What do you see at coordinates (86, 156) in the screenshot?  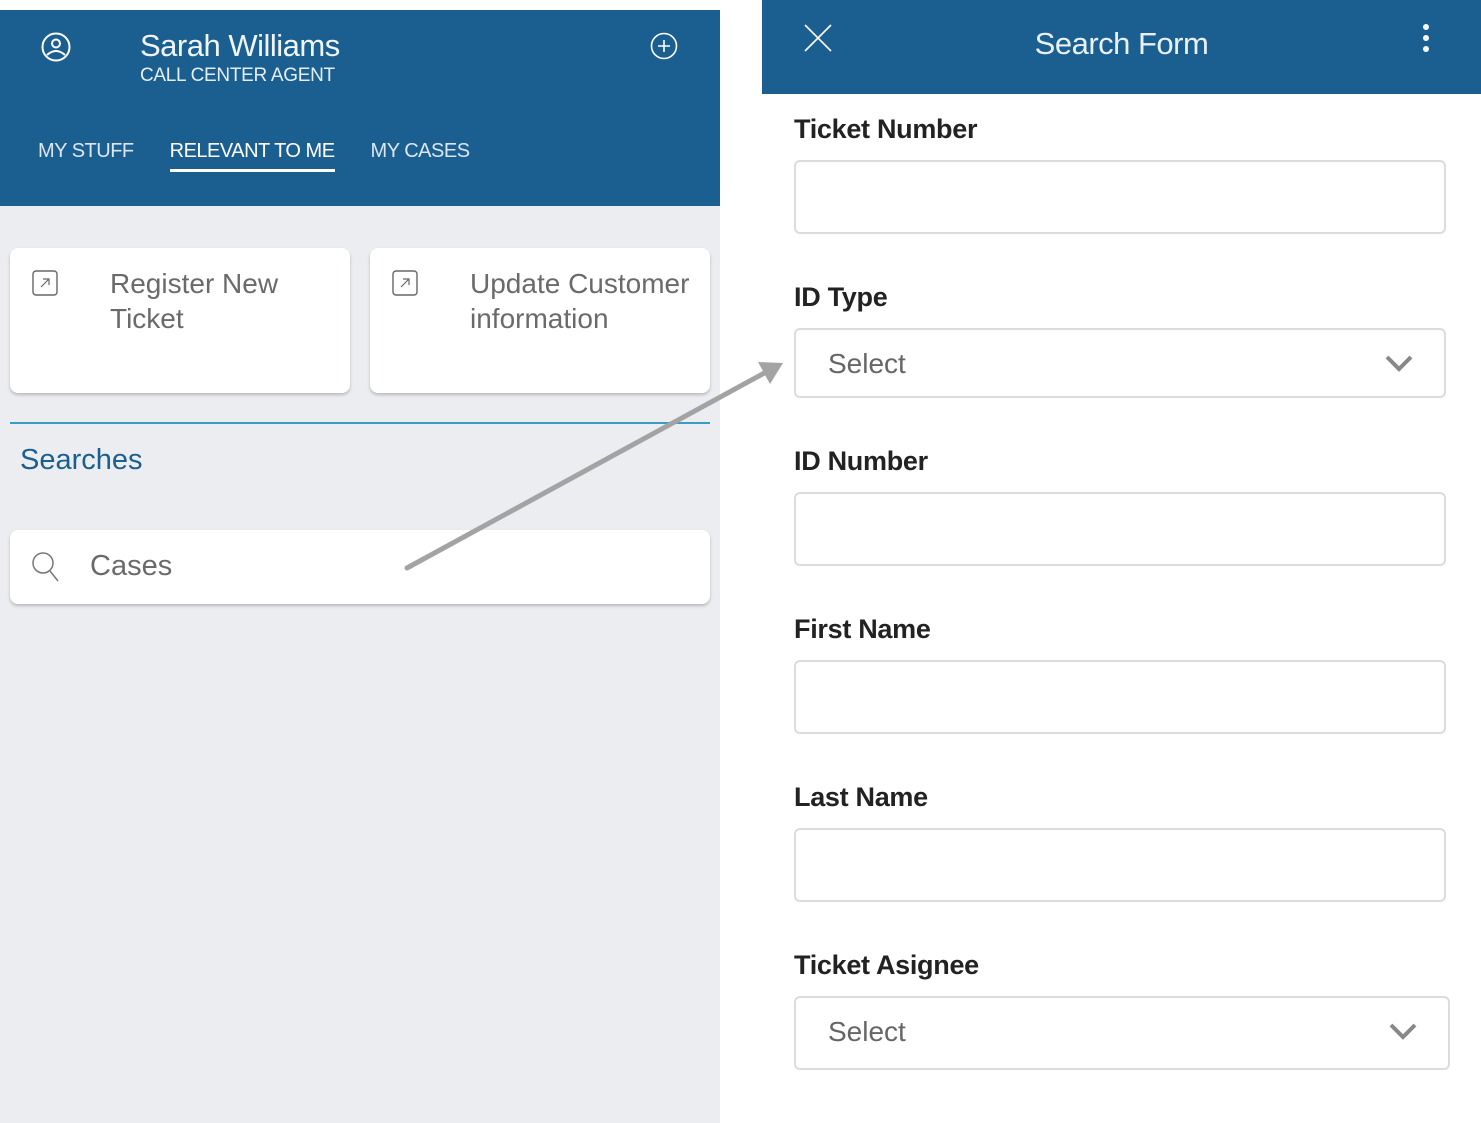 I see `tab-my-stuff: MY STUFF` at bounding box center [86, 156].